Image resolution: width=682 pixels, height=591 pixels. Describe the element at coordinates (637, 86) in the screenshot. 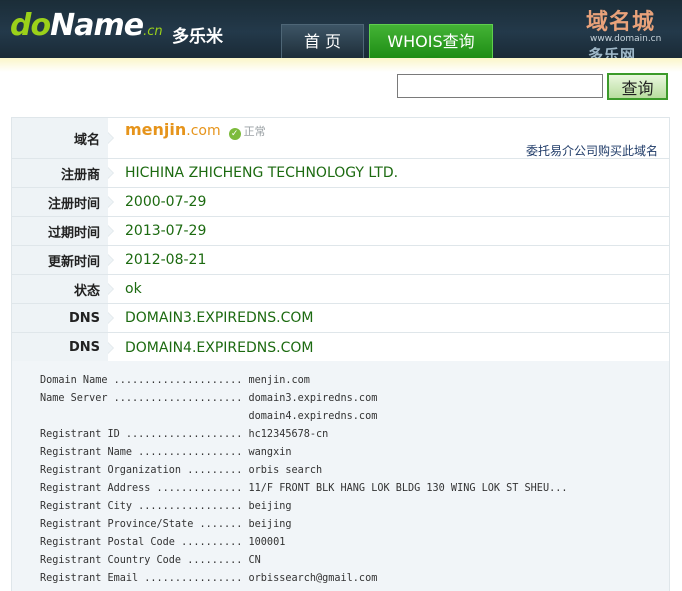

I see `search-button: 查询` at that location.